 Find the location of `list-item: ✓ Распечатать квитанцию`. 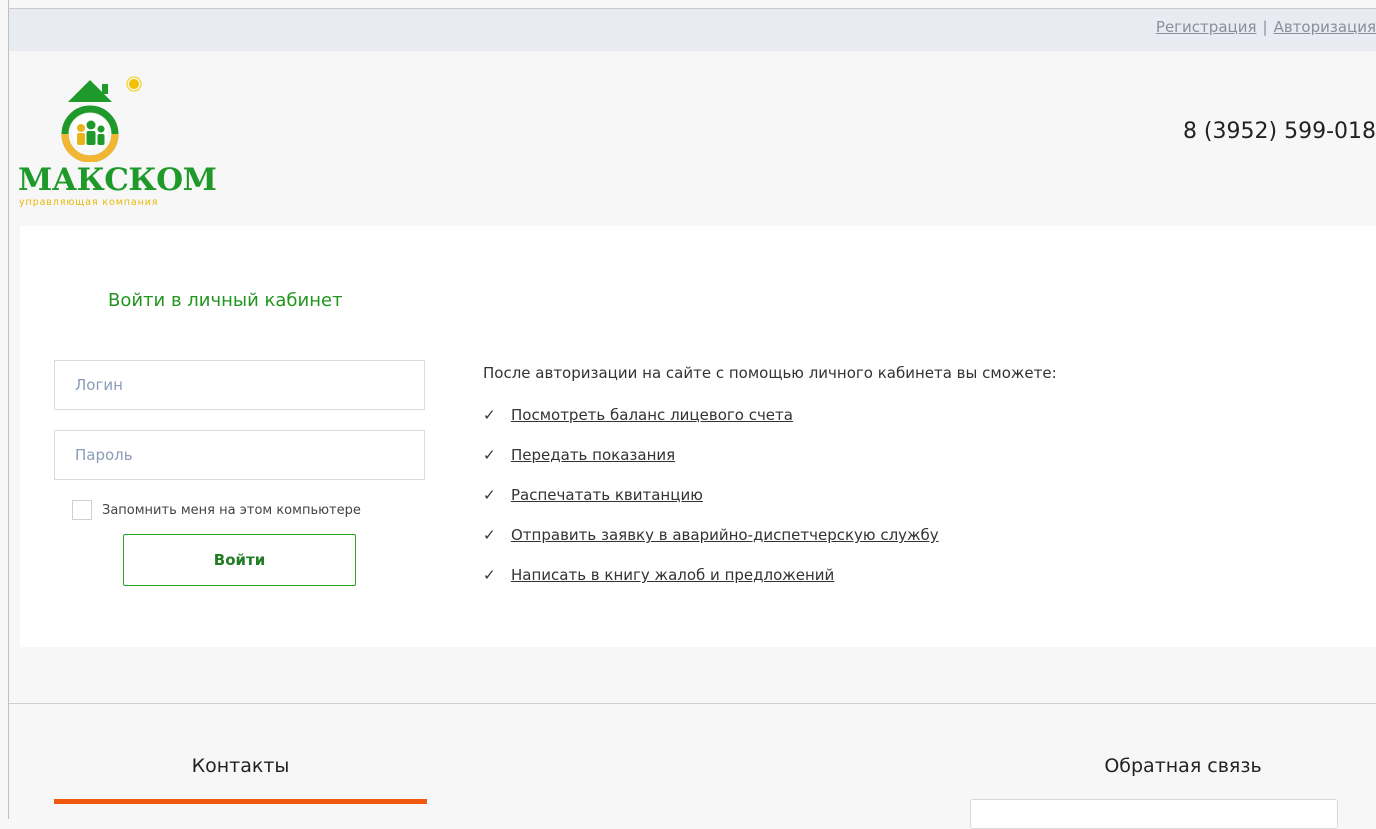

list-item: ✓ Распечатать квитанцию is located at coordinates (711, 506).